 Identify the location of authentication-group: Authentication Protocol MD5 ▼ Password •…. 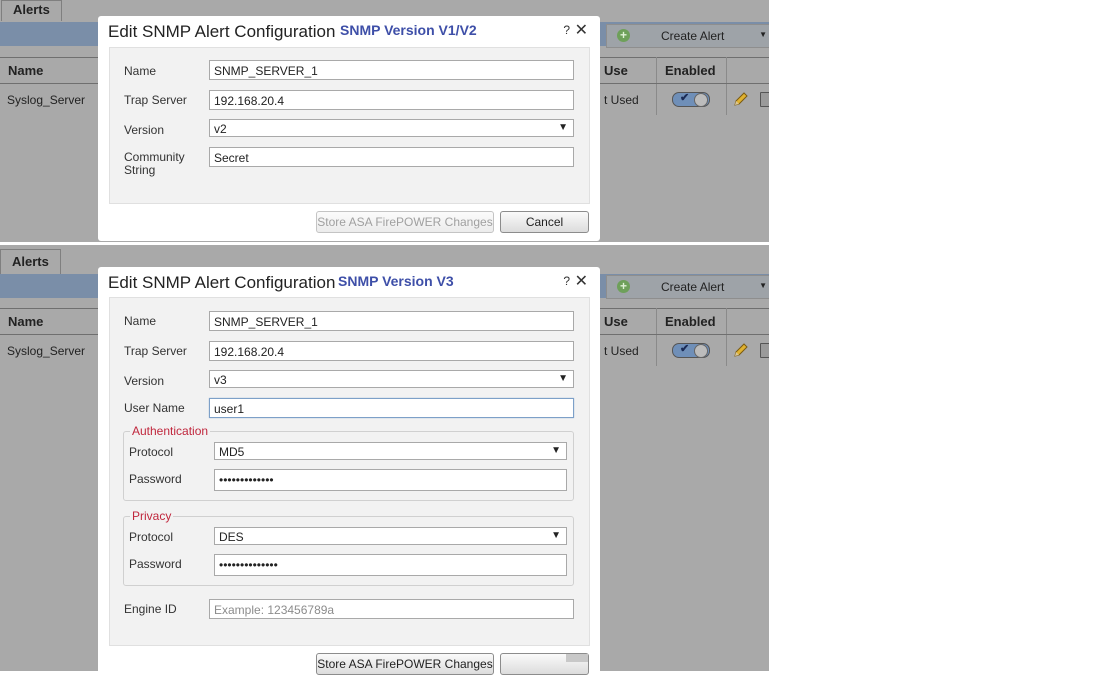
(348, 462).